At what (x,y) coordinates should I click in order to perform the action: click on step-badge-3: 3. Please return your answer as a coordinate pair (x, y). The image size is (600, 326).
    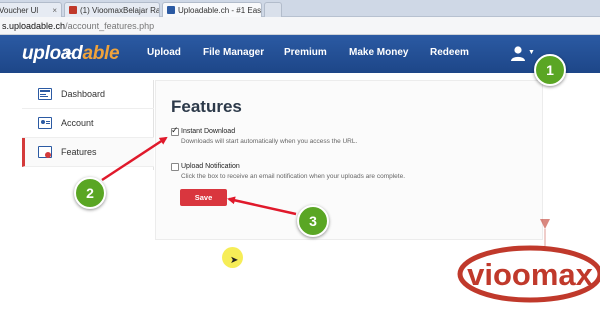
    Looking at the image, I should click on (313, 221).